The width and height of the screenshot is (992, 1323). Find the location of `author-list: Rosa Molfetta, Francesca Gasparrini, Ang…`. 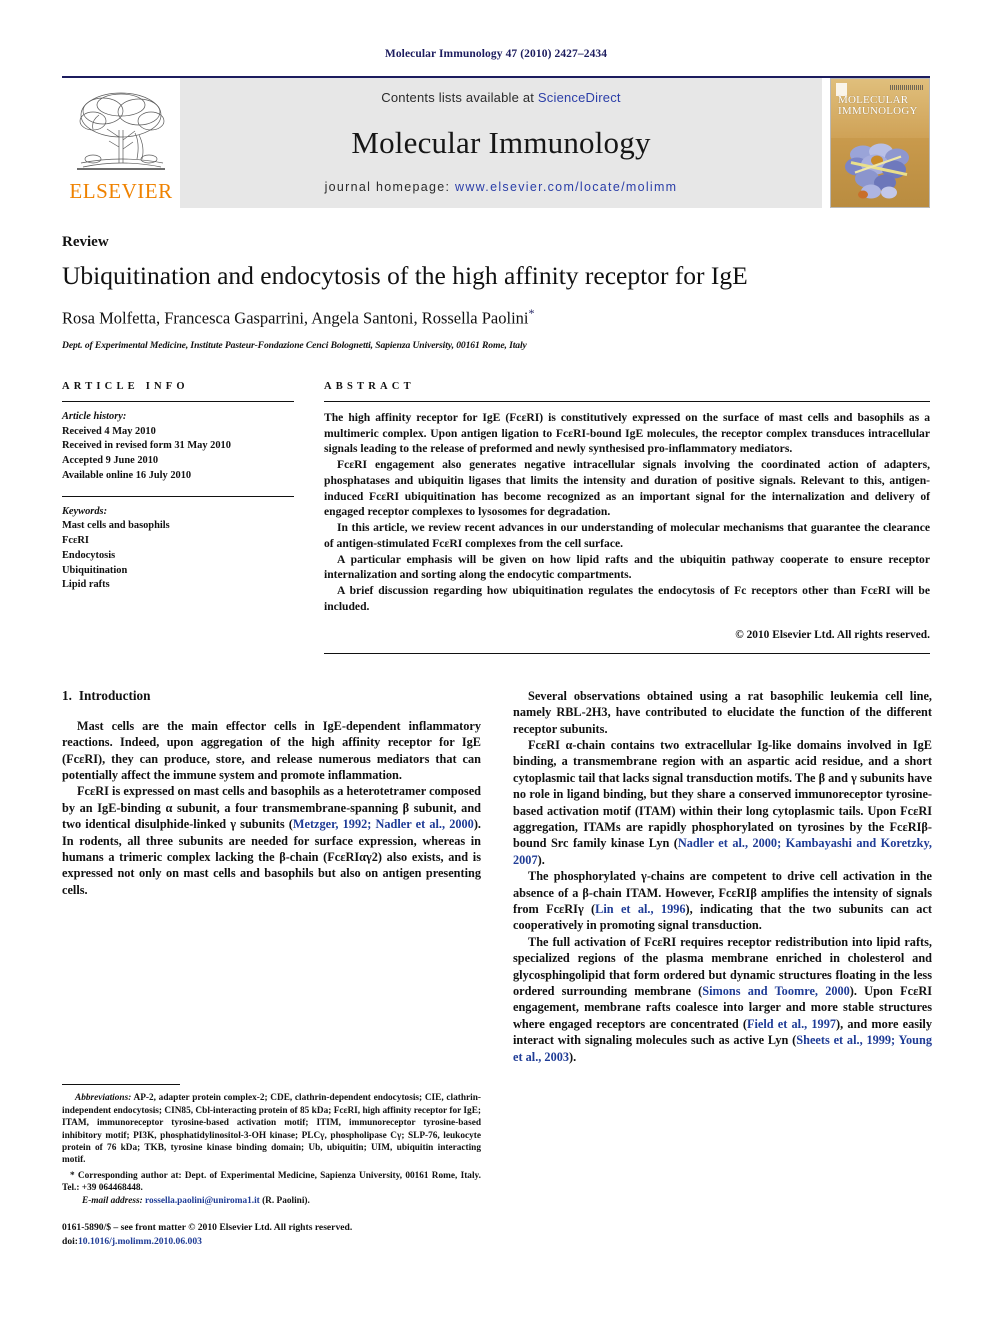

author-list: Rosa Molfetta, Francesca Gasparrini, Ang… is located at coordinates (496, 317).